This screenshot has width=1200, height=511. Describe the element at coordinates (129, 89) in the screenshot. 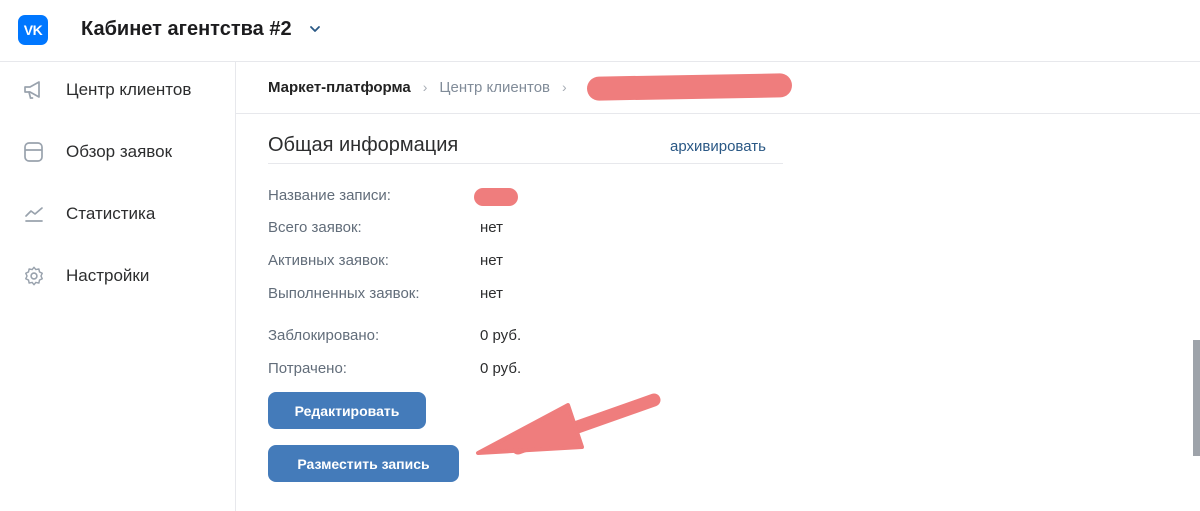

I see `sidebar-item-label: Центр клиентов` at that location.